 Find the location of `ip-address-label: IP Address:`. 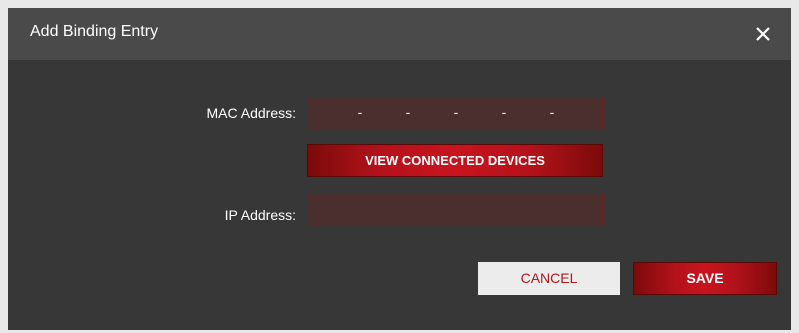

ip-address-label: IP Address: is located at coordinates (260, 215).